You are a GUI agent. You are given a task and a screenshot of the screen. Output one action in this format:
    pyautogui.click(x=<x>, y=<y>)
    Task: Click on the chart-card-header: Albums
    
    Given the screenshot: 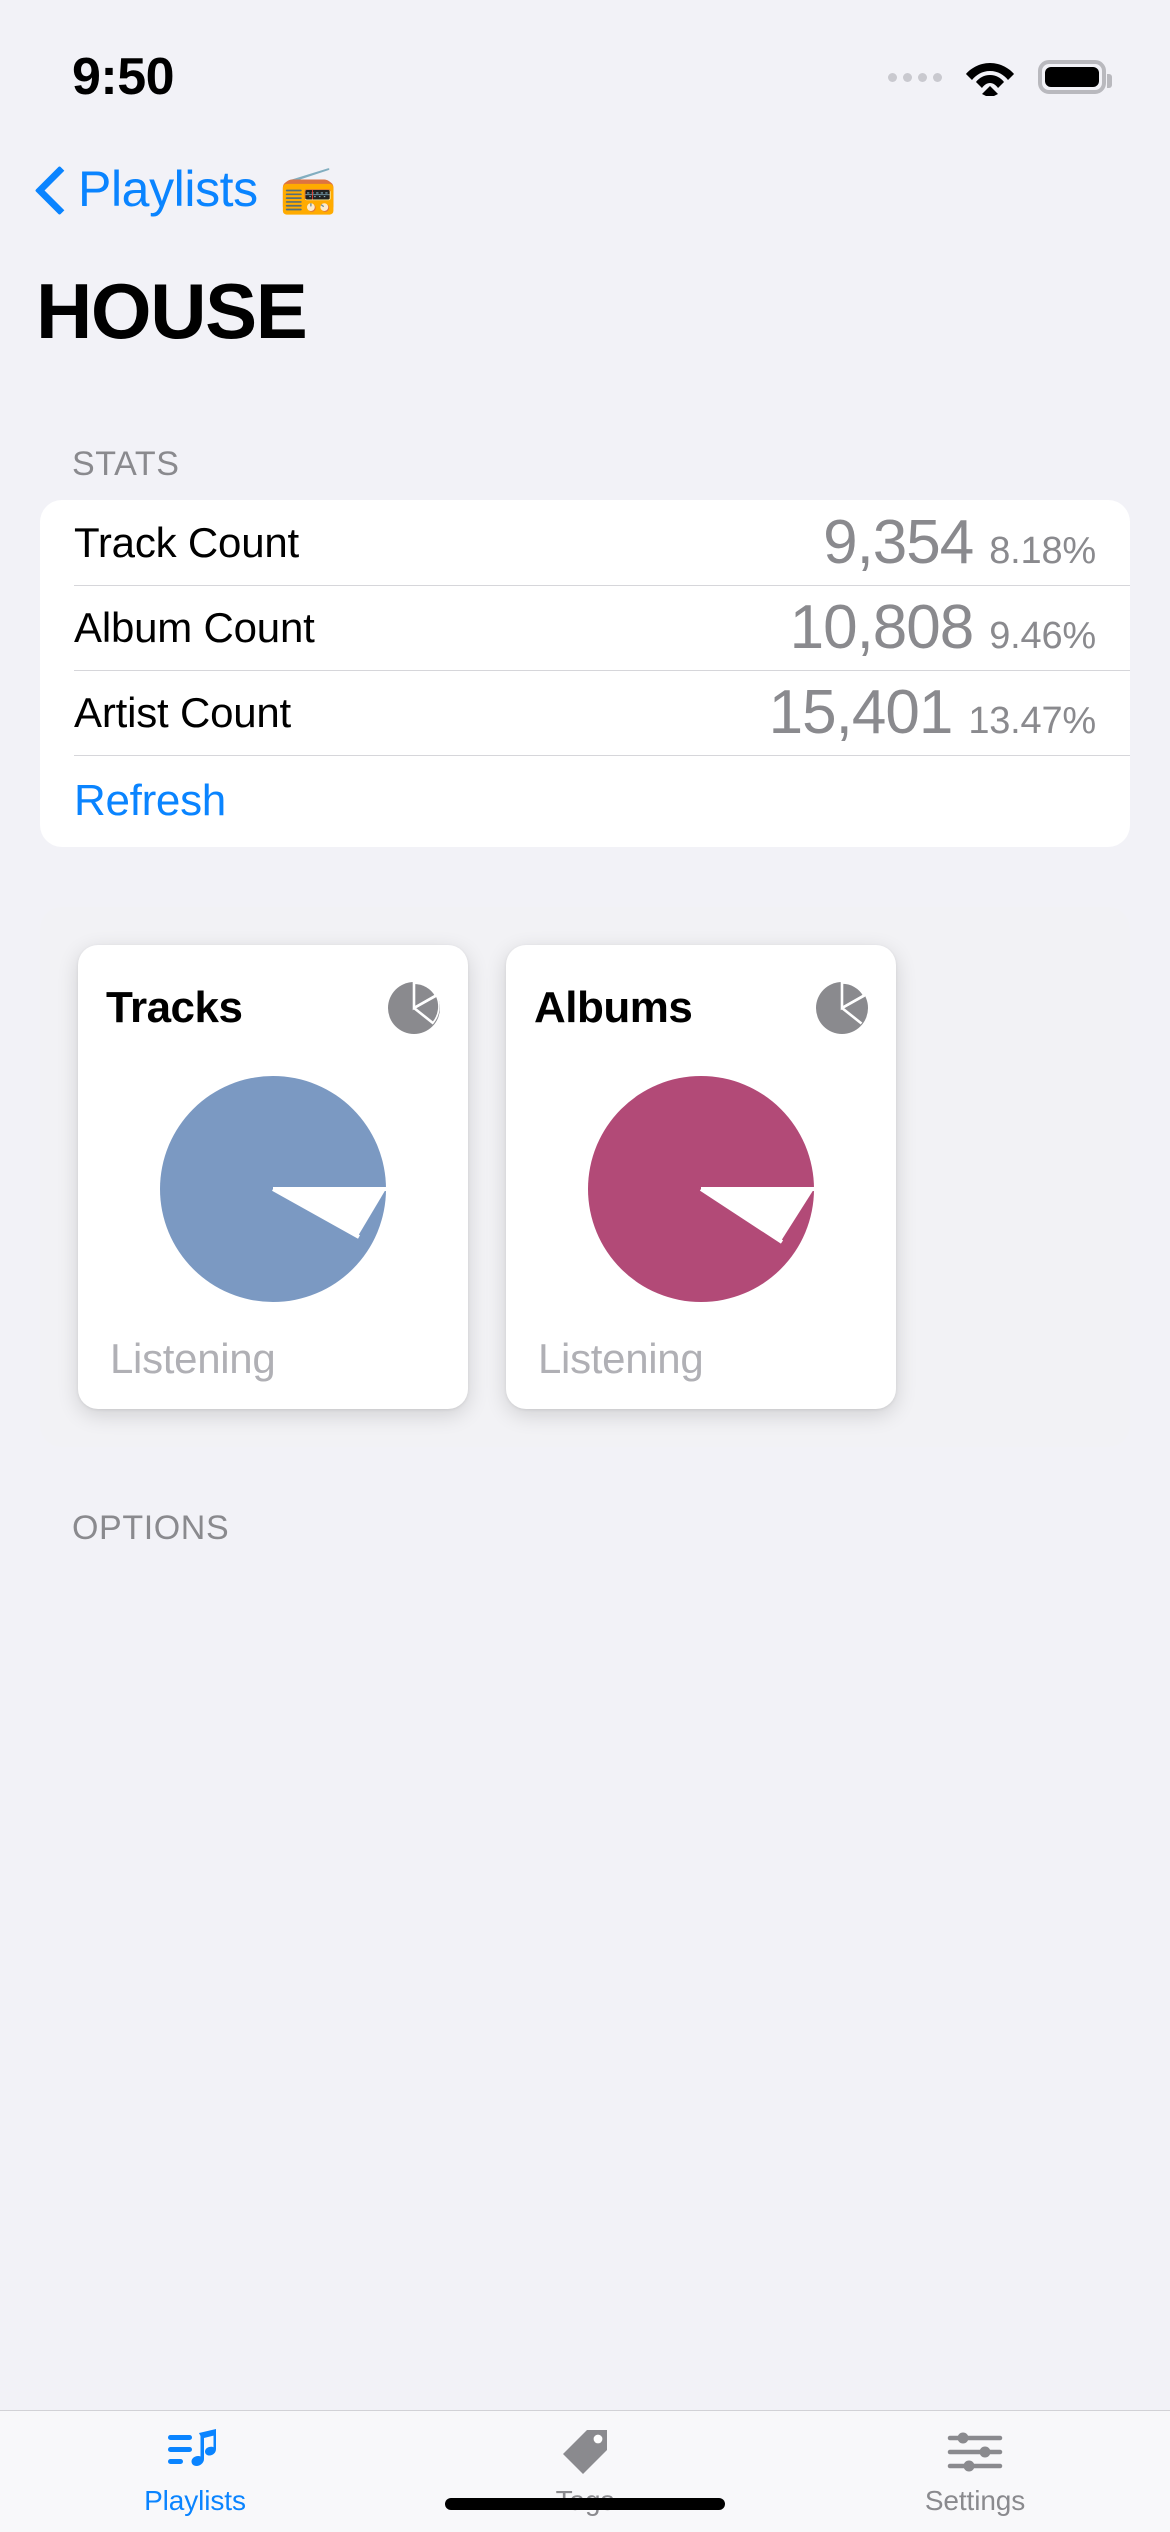 What is the action you would take?
    pyautogui.click(x=701, y=1008)
    